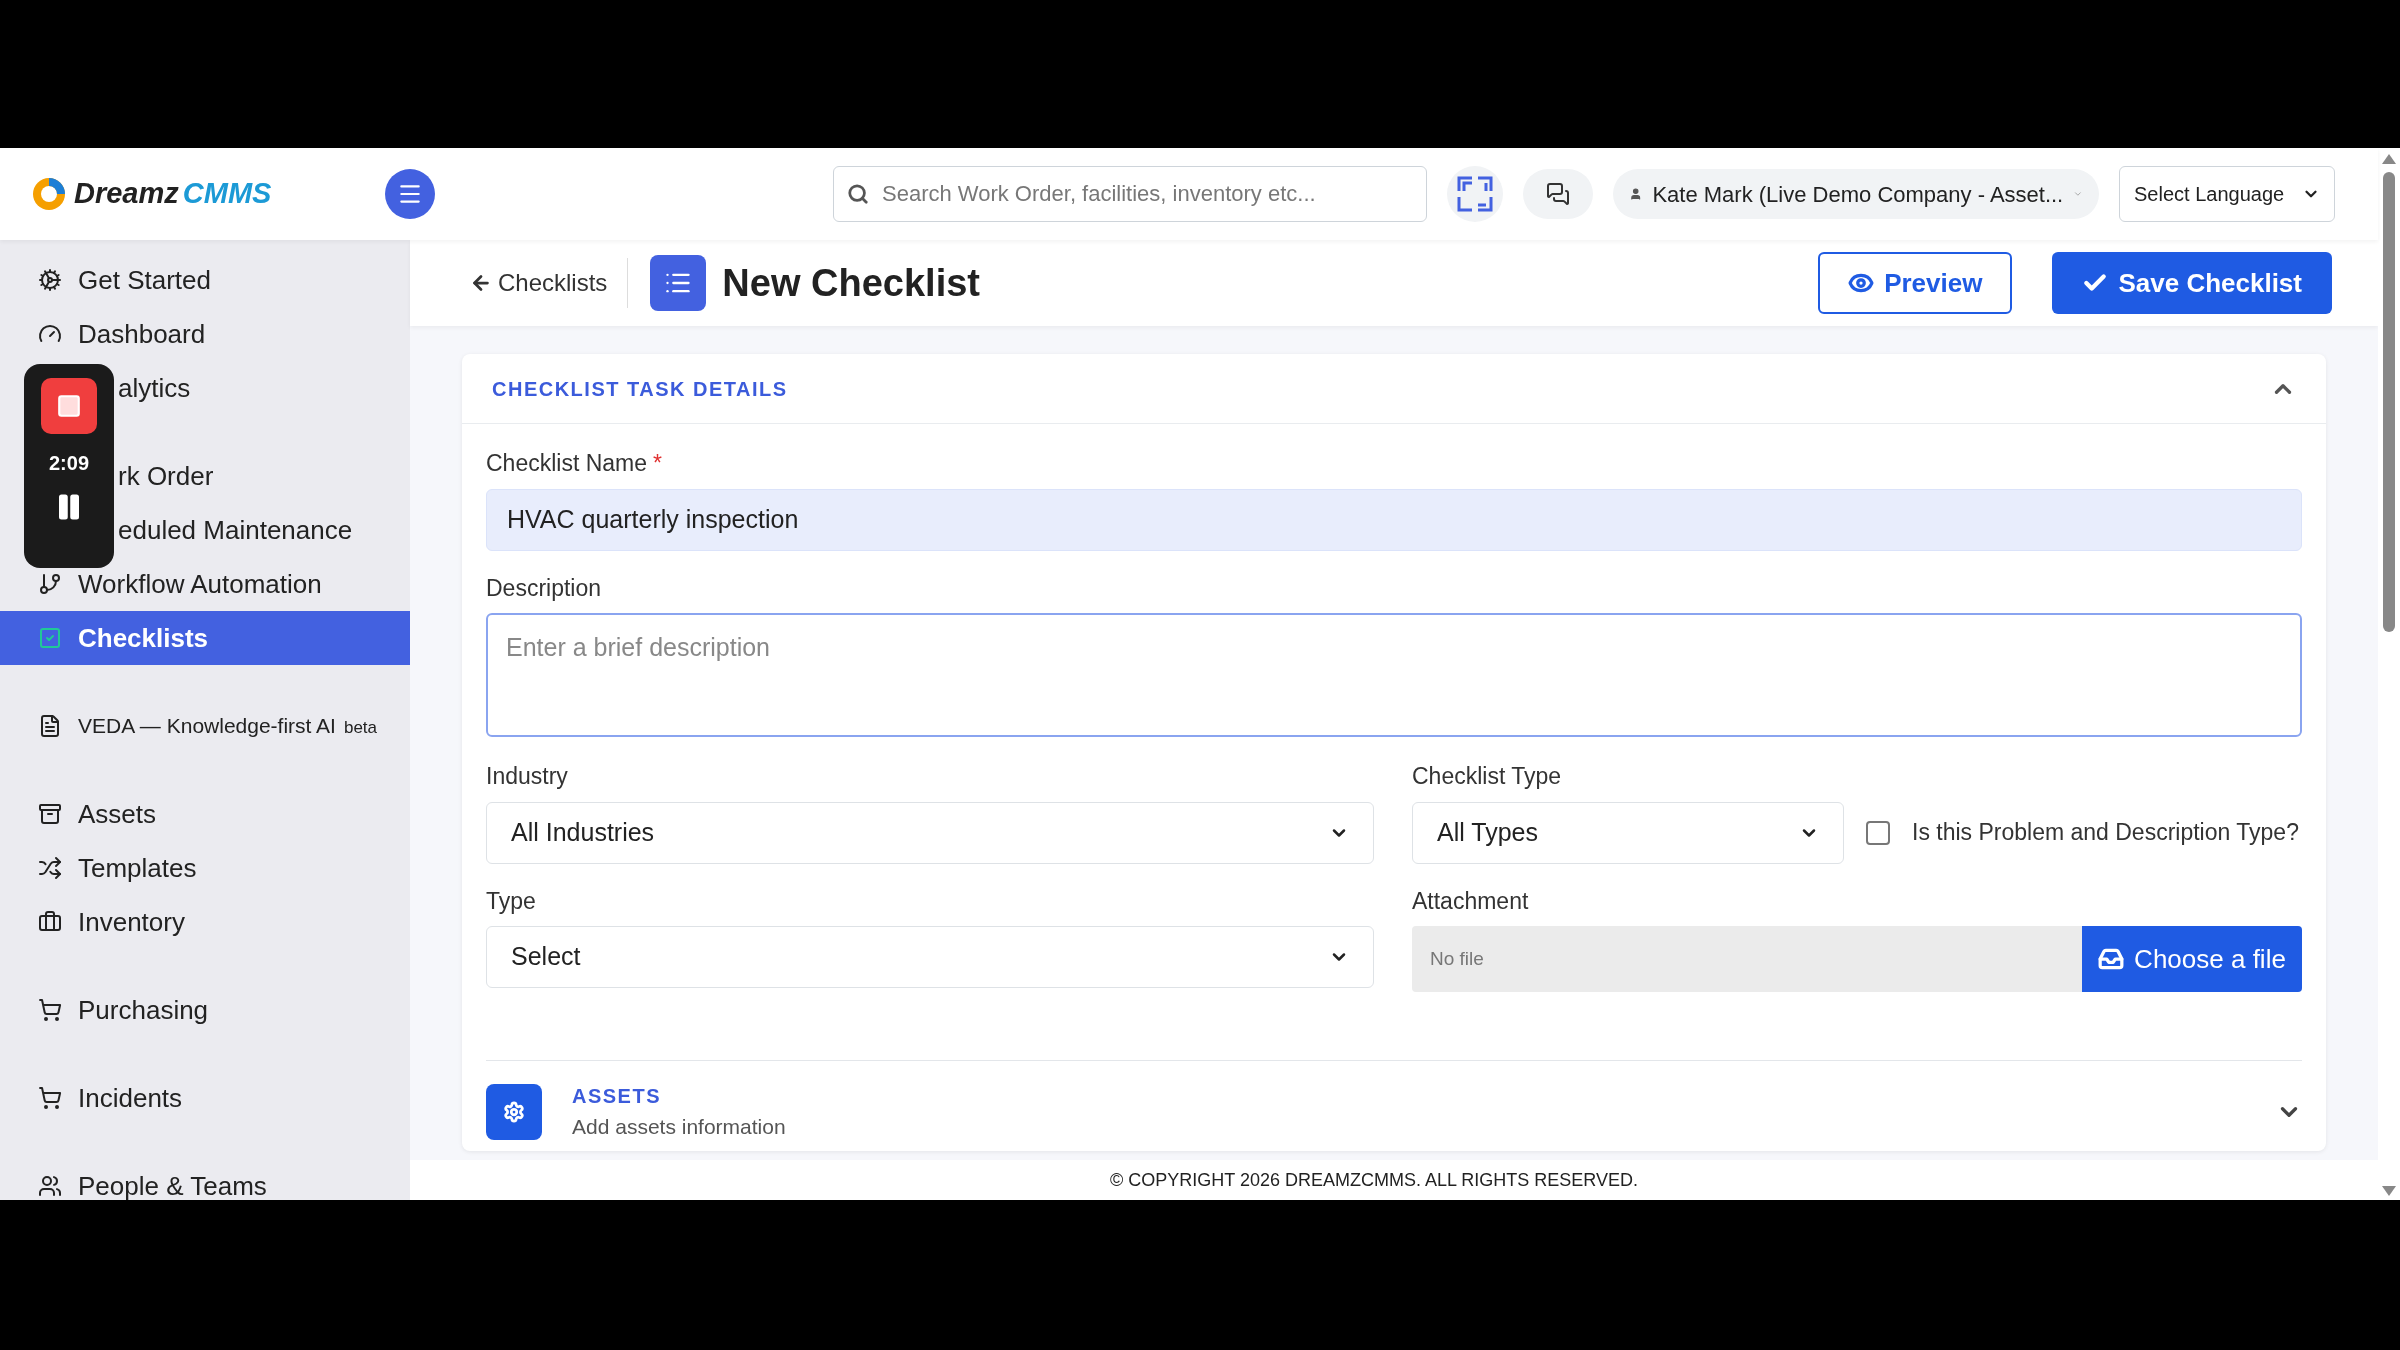  Describe the element at coordinates (514, 1111) in the screenshot. I see `gear-badge-icon` at that location.